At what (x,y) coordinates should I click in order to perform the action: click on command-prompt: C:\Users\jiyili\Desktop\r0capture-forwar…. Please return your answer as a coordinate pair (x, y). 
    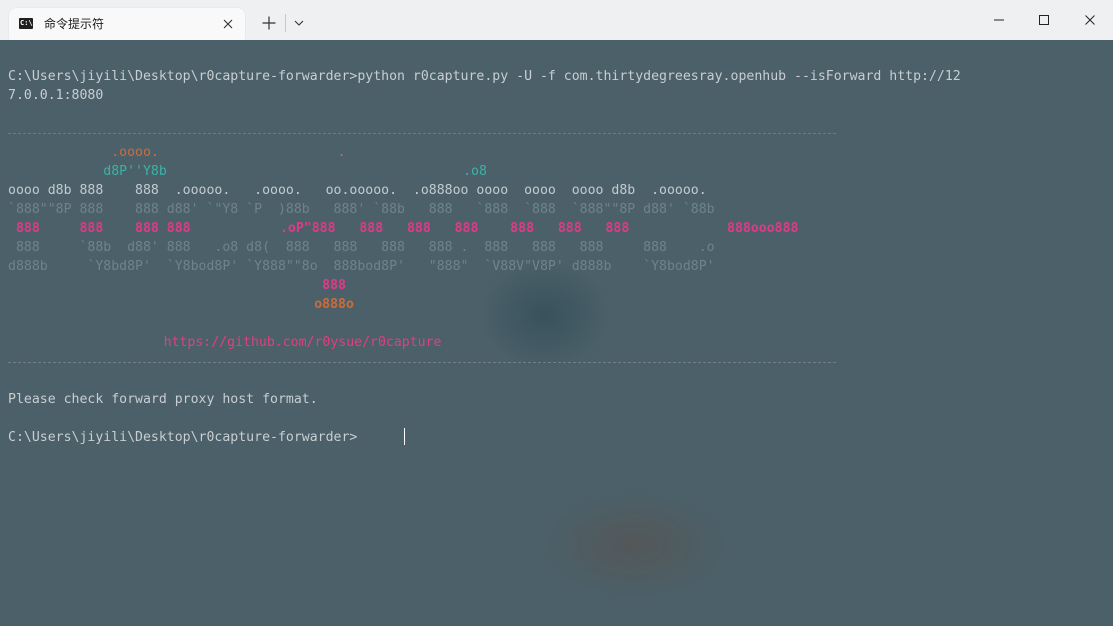
    Looking at the image, I should click on (183, 437).